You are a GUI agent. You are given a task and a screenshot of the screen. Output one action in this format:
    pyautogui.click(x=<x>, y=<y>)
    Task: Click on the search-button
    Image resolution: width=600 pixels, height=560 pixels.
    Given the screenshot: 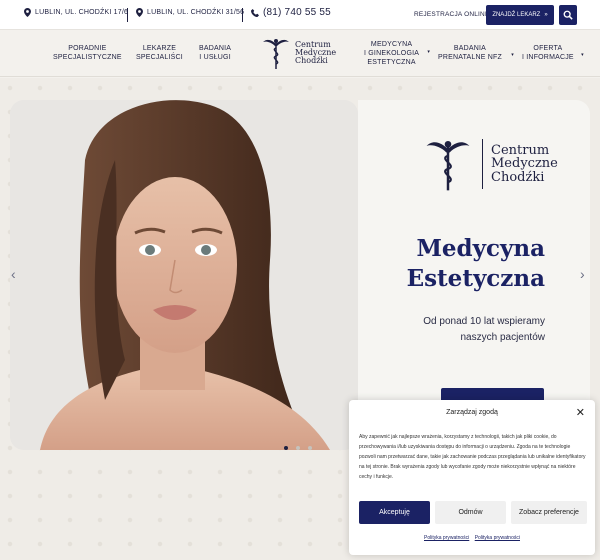 What is the action you would take?
    pyautogui.click(x=568, y=15)
    